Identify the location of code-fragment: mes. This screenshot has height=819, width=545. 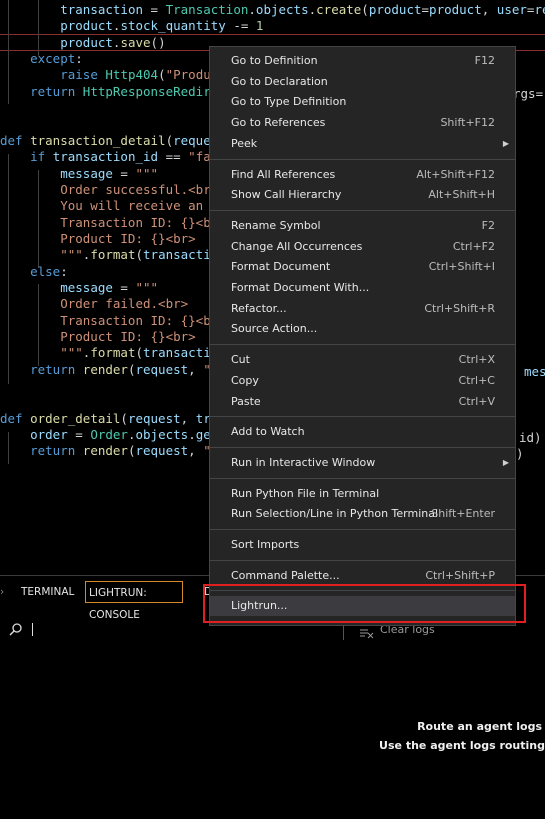
(534, 371).